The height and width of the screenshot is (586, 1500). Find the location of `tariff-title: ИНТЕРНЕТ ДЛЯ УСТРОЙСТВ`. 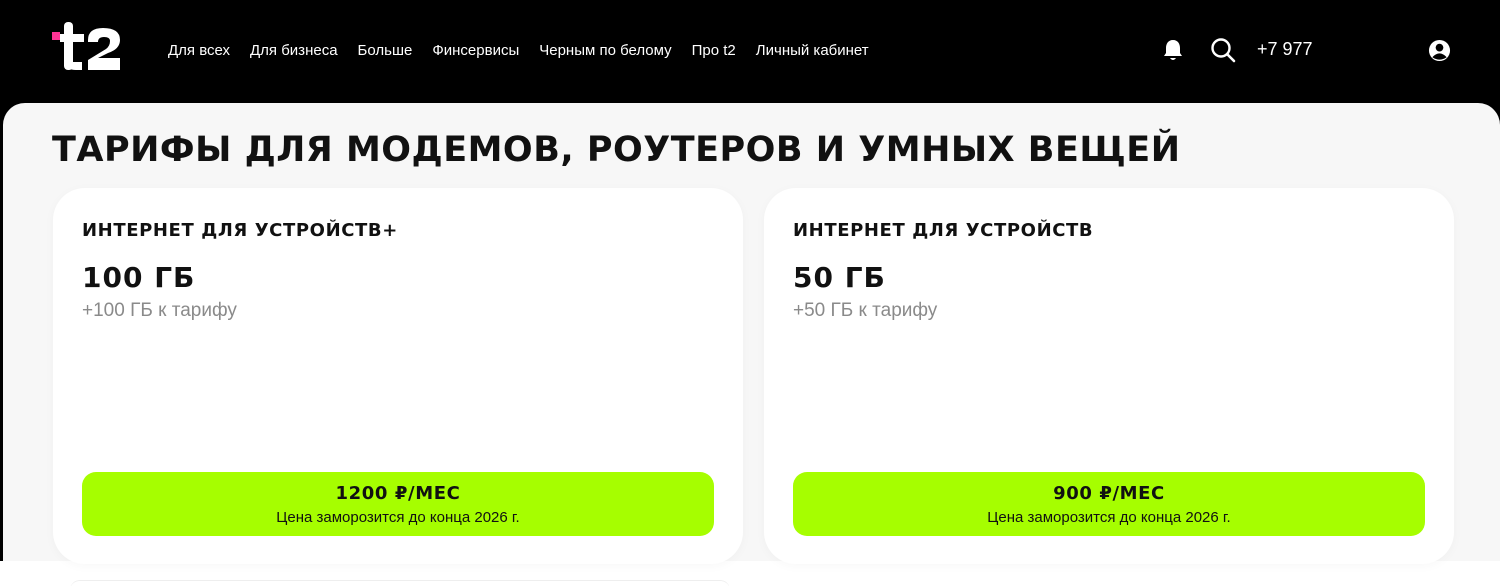

tariff-title: ИНТЕРНЕТ ДЛЯ УСТРОЙСТВ is located at coordinates (943, 230).